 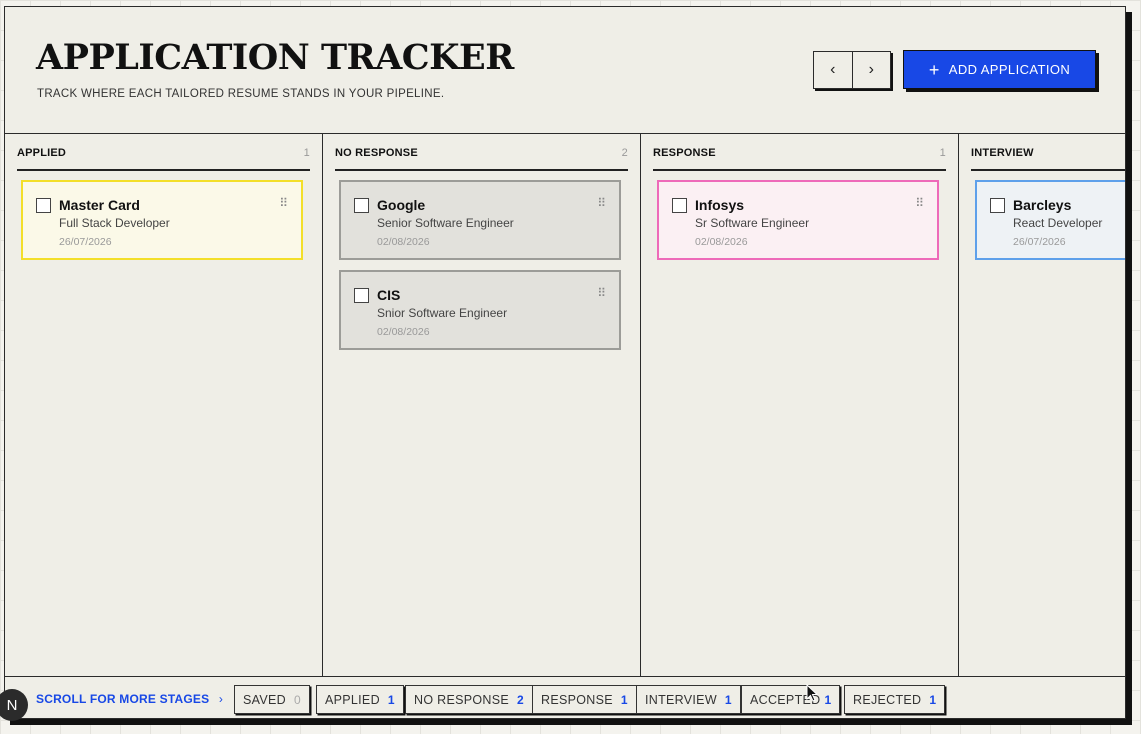 What do you see at coordinates (752, 223) in the screenshot?
I see `card-role: Sr Software Engineer` at bounding box center [752, 223].